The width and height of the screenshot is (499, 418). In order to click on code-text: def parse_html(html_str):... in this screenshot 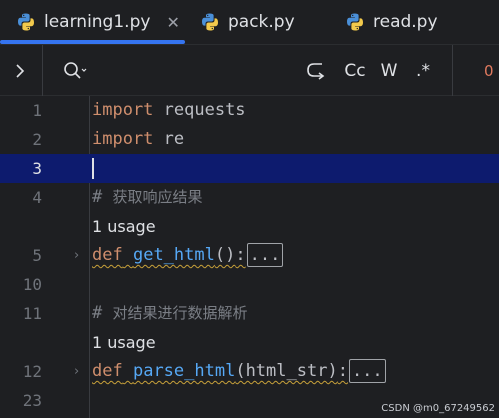, I will do `click(239, 371)`.